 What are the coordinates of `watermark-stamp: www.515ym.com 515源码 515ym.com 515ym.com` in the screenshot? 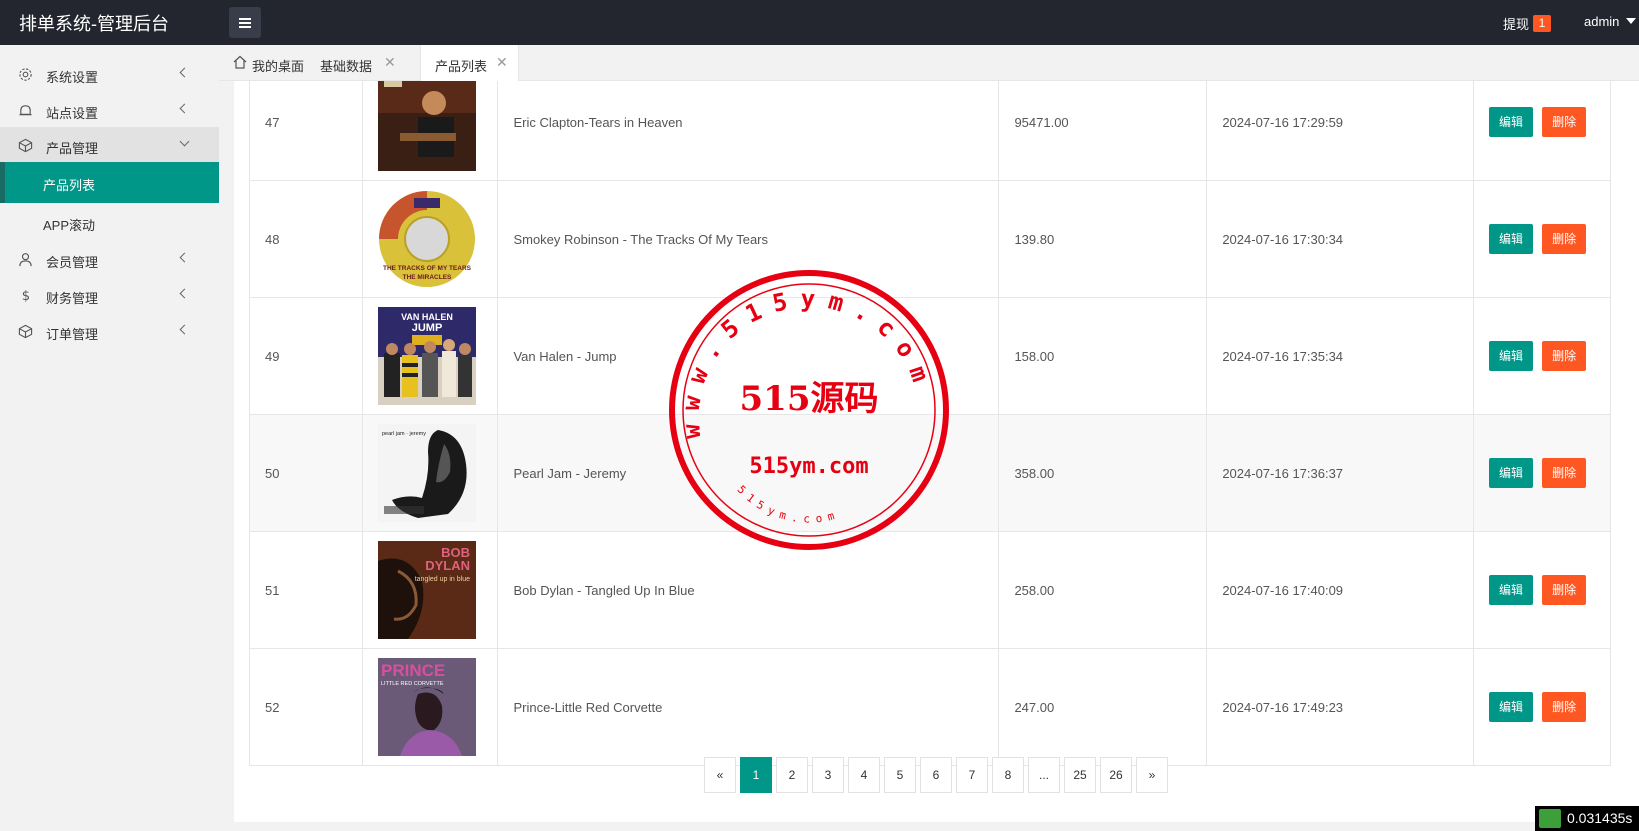 It's located at (809, 410).